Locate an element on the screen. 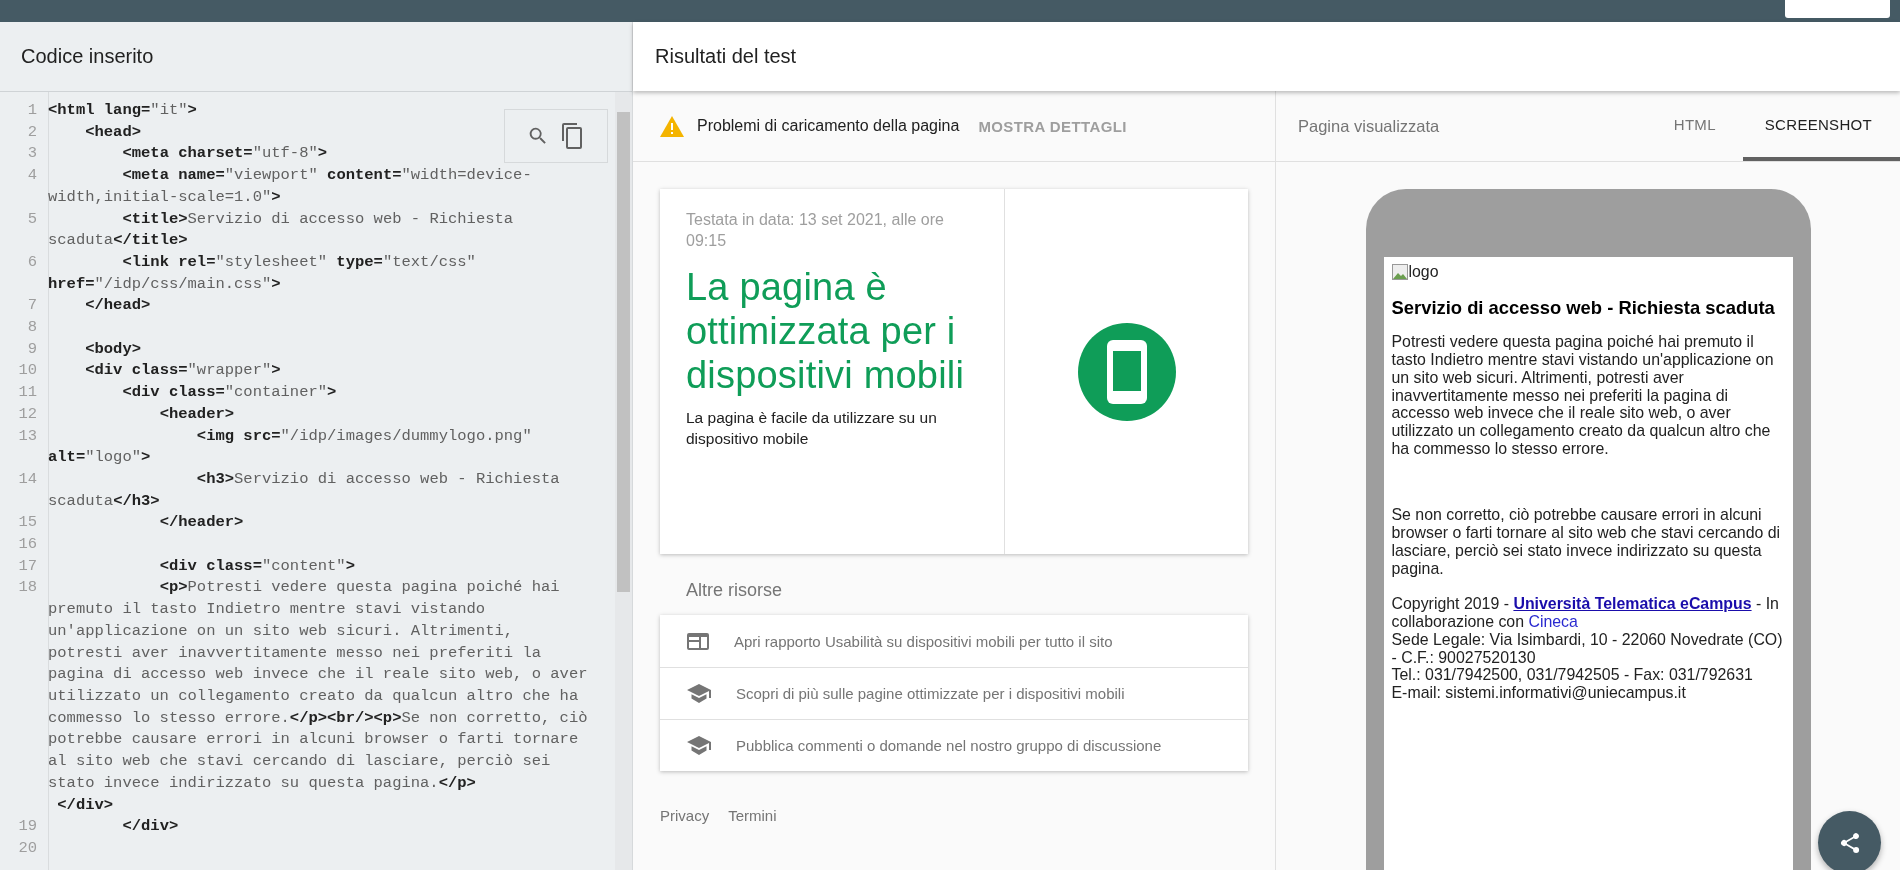 This screenshot has width=1900, height=870. line-number: 7 is located at coordinates (32, 305).